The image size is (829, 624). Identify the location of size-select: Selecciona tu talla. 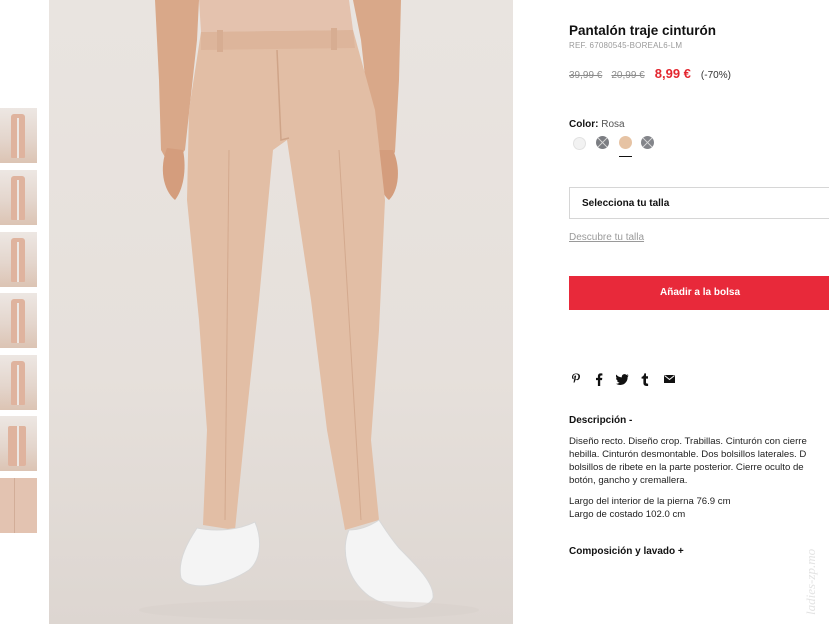
(699, 203).